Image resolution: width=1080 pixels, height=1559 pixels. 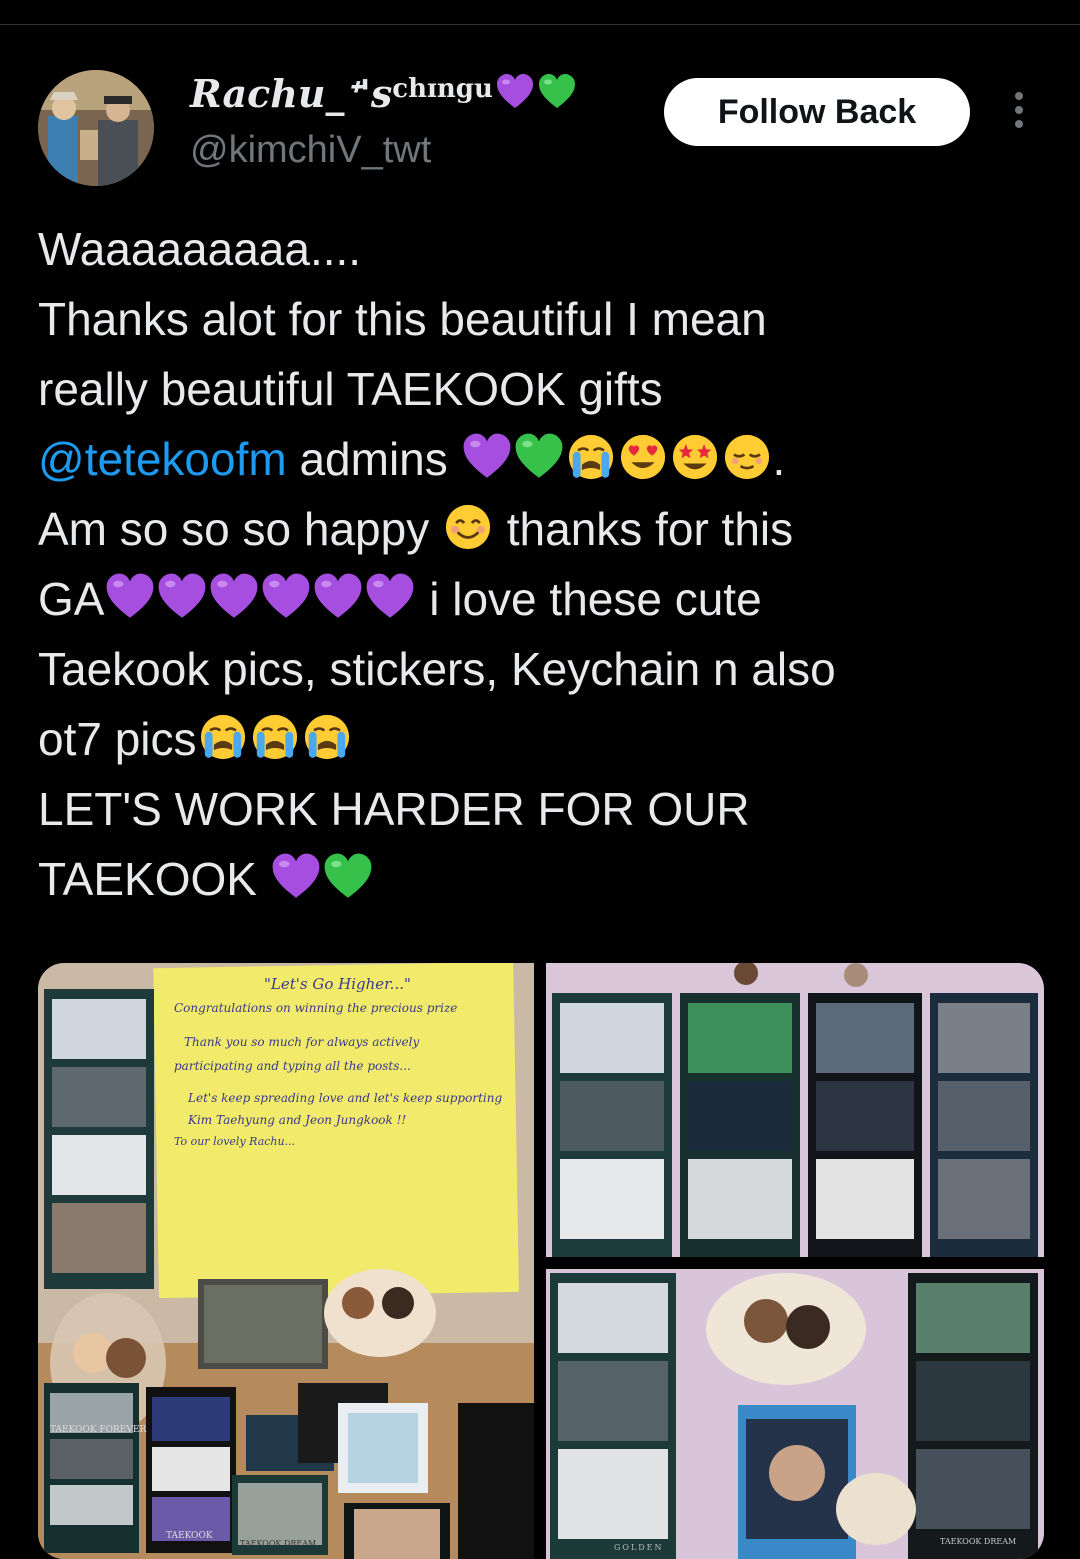 I want to click on gift-photo-keychain, so click(x=795, y=1414).